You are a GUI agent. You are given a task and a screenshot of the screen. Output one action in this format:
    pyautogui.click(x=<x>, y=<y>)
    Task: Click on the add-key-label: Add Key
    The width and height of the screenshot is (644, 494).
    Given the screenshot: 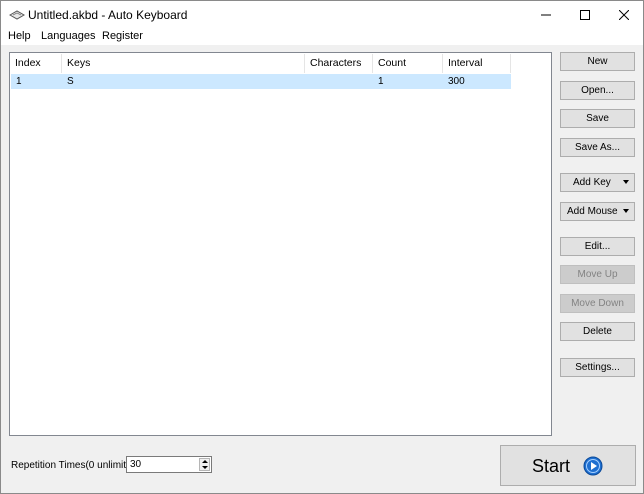 What is the action you would take?
    pyautogui.click(x=592, y=182)
    